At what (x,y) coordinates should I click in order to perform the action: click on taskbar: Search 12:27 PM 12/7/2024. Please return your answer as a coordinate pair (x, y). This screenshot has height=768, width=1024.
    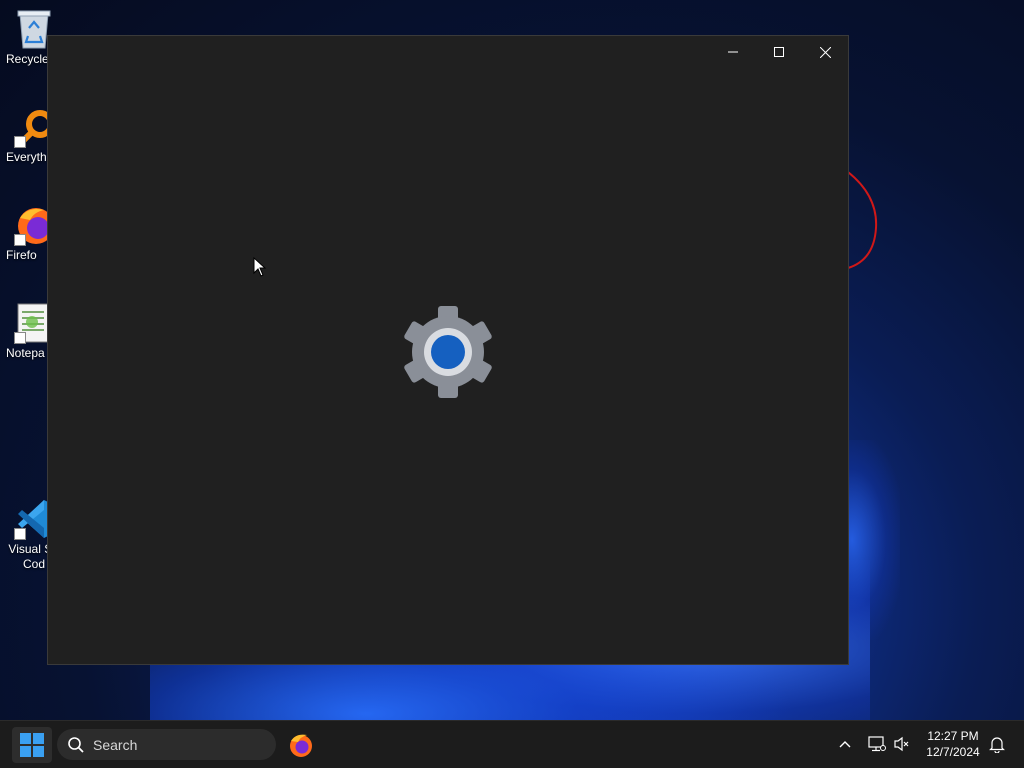
    Looking at the image, I should click on (512, 744).